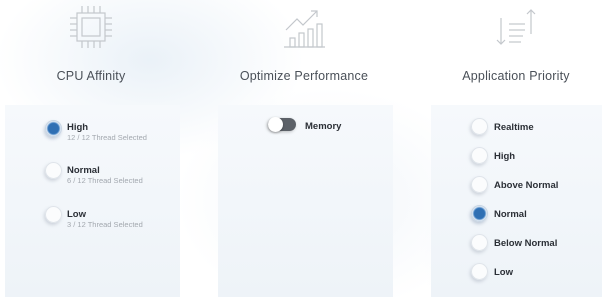 The image size is (602, 297). I want to click on option-thread-count: 6 / 12 Thread Selected, so click(105, 180).